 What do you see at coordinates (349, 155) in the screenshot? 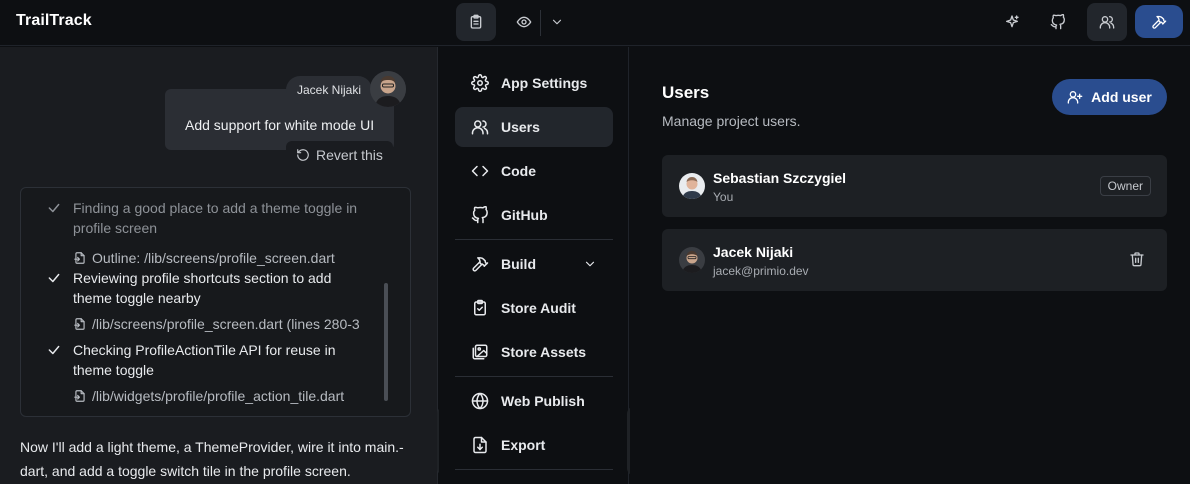
I see `revert-label: Revert this` at bounding box center [349, 155].